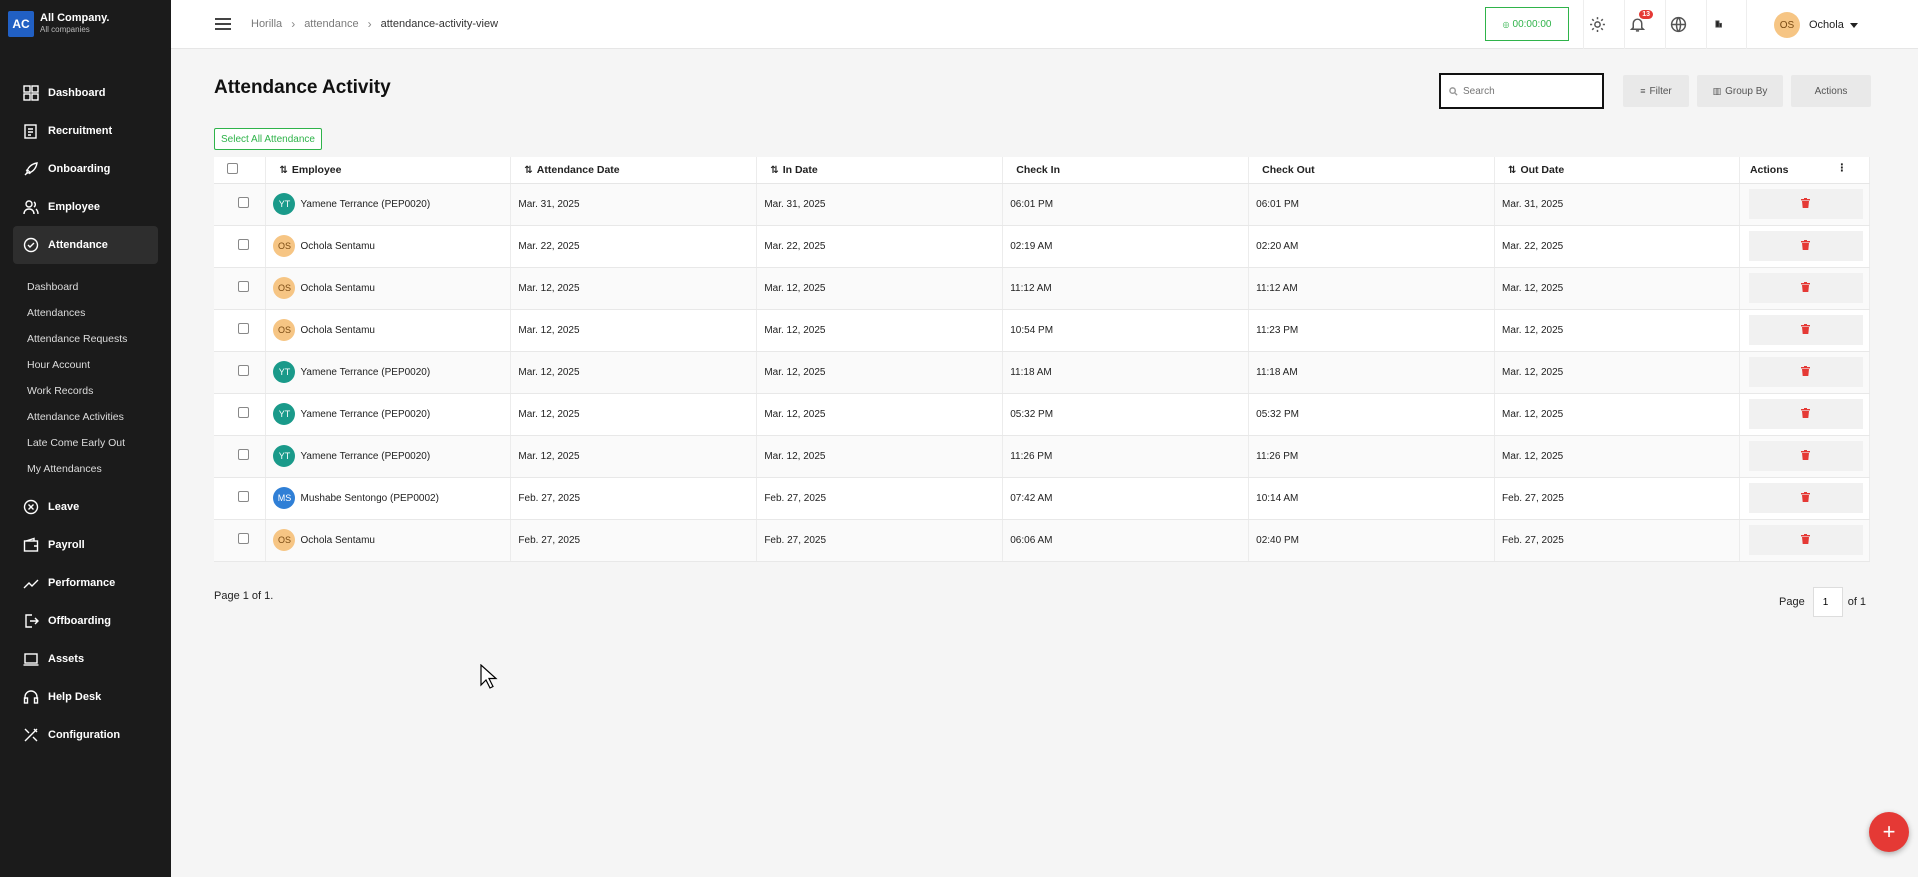 The image size is (1918, 877). Describe the element at coordinates (1656, 91) in the screenshot. I see `filter-button: ≡ Filter` at that location.